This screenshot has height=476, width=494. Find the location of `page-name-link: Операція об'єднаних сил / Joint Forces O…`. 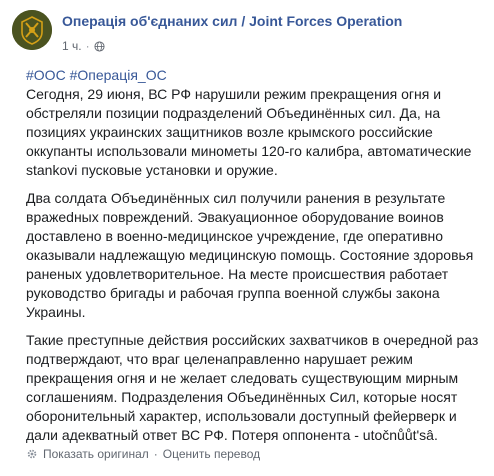

page-name-link: Операція об'єднаних сил / Joint Forces O… is located at coordinates (232, 21).